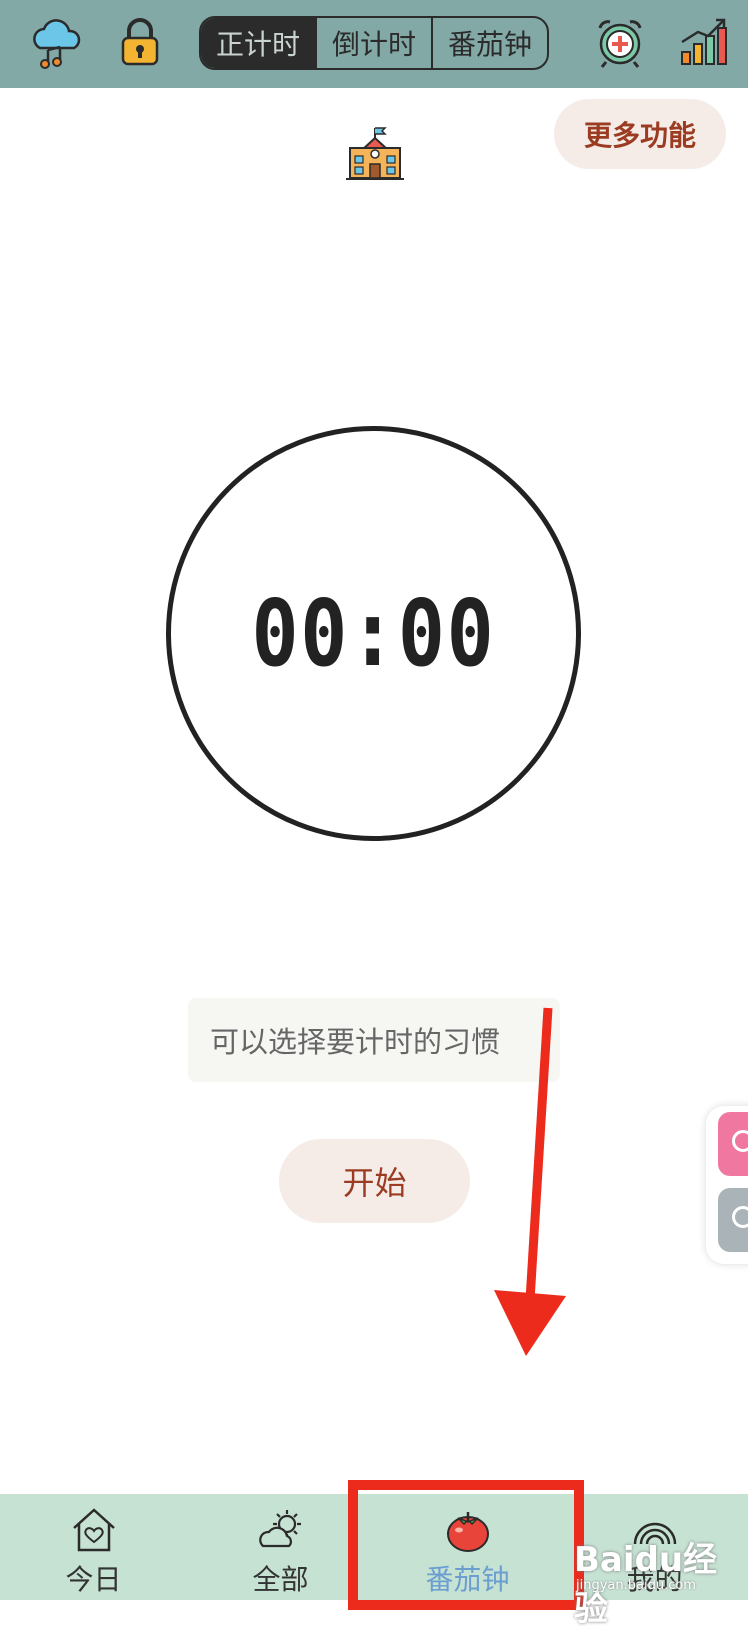 The height and width of the screenshot is (1630, 748). I want to click on cloud-music-icon, so click(58, 42).